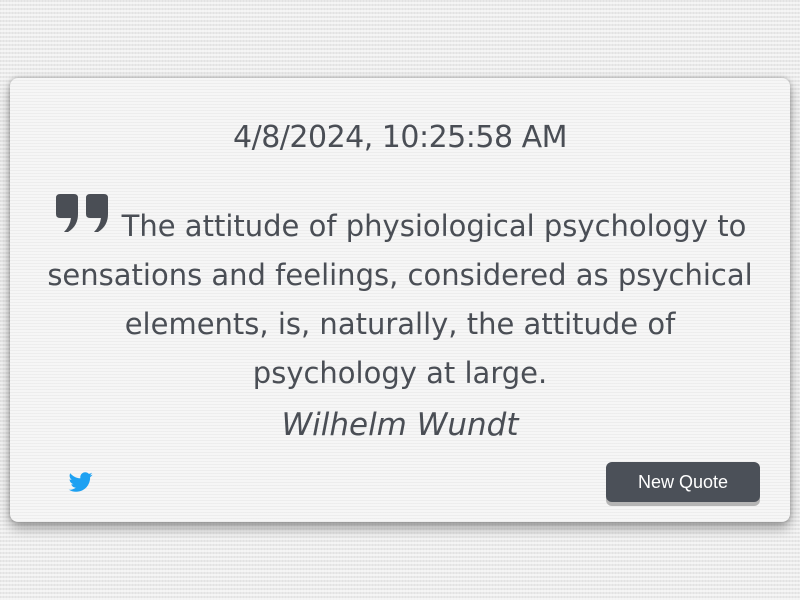 This screenshot has width=800, height=600. I want to click on new-quote-button: New Quote, so click(683, 482).